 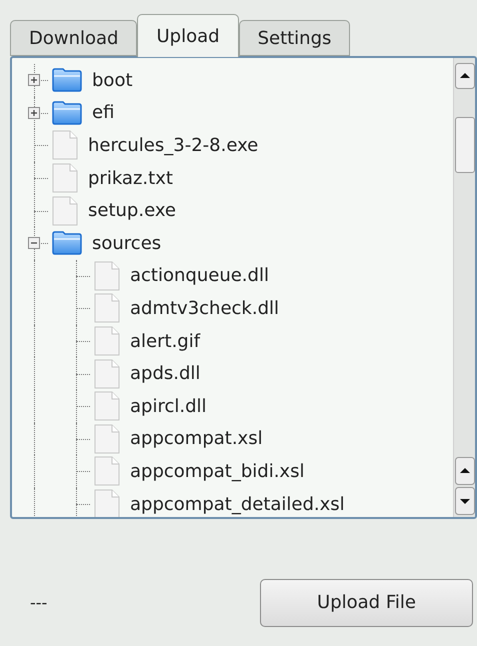 What do you see at coordinates (237, 503) in the screenshot?
I see `file-name: appcompat_detailed.xsl` at bounding box center [237, 503].